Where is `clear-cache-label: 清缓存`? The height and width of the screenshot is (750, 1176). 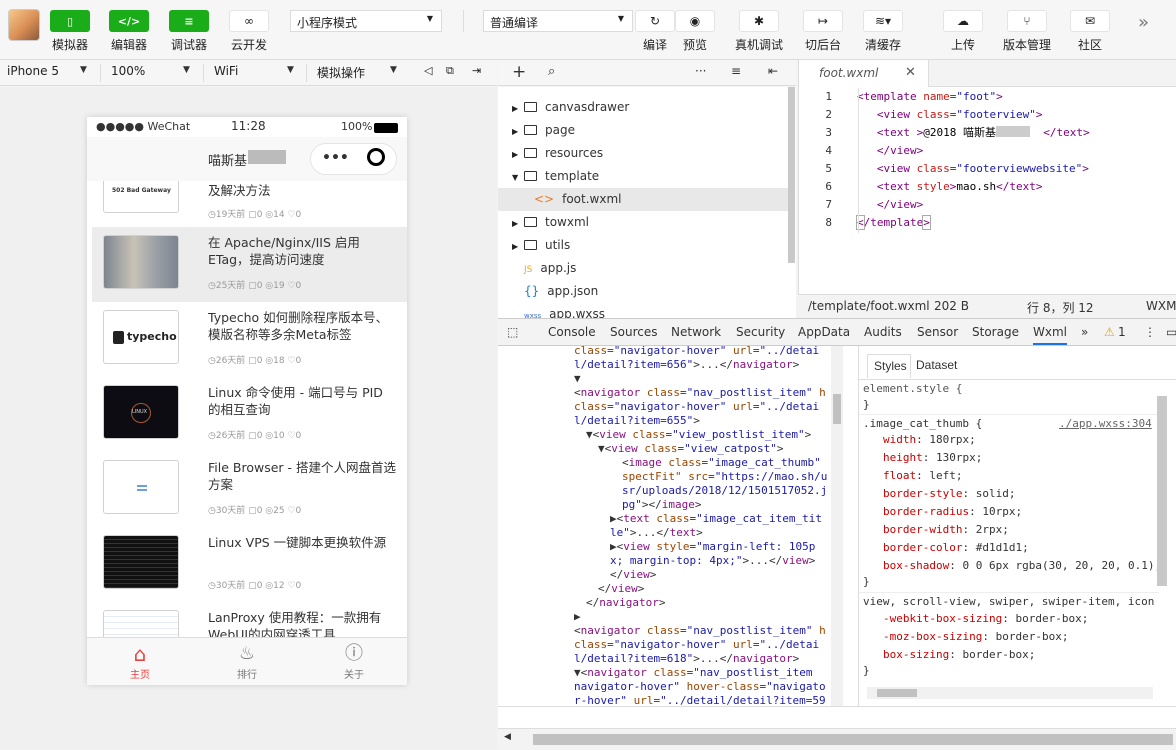
clear-cache-label: 清缓存 is located at coordinates (883, 45).